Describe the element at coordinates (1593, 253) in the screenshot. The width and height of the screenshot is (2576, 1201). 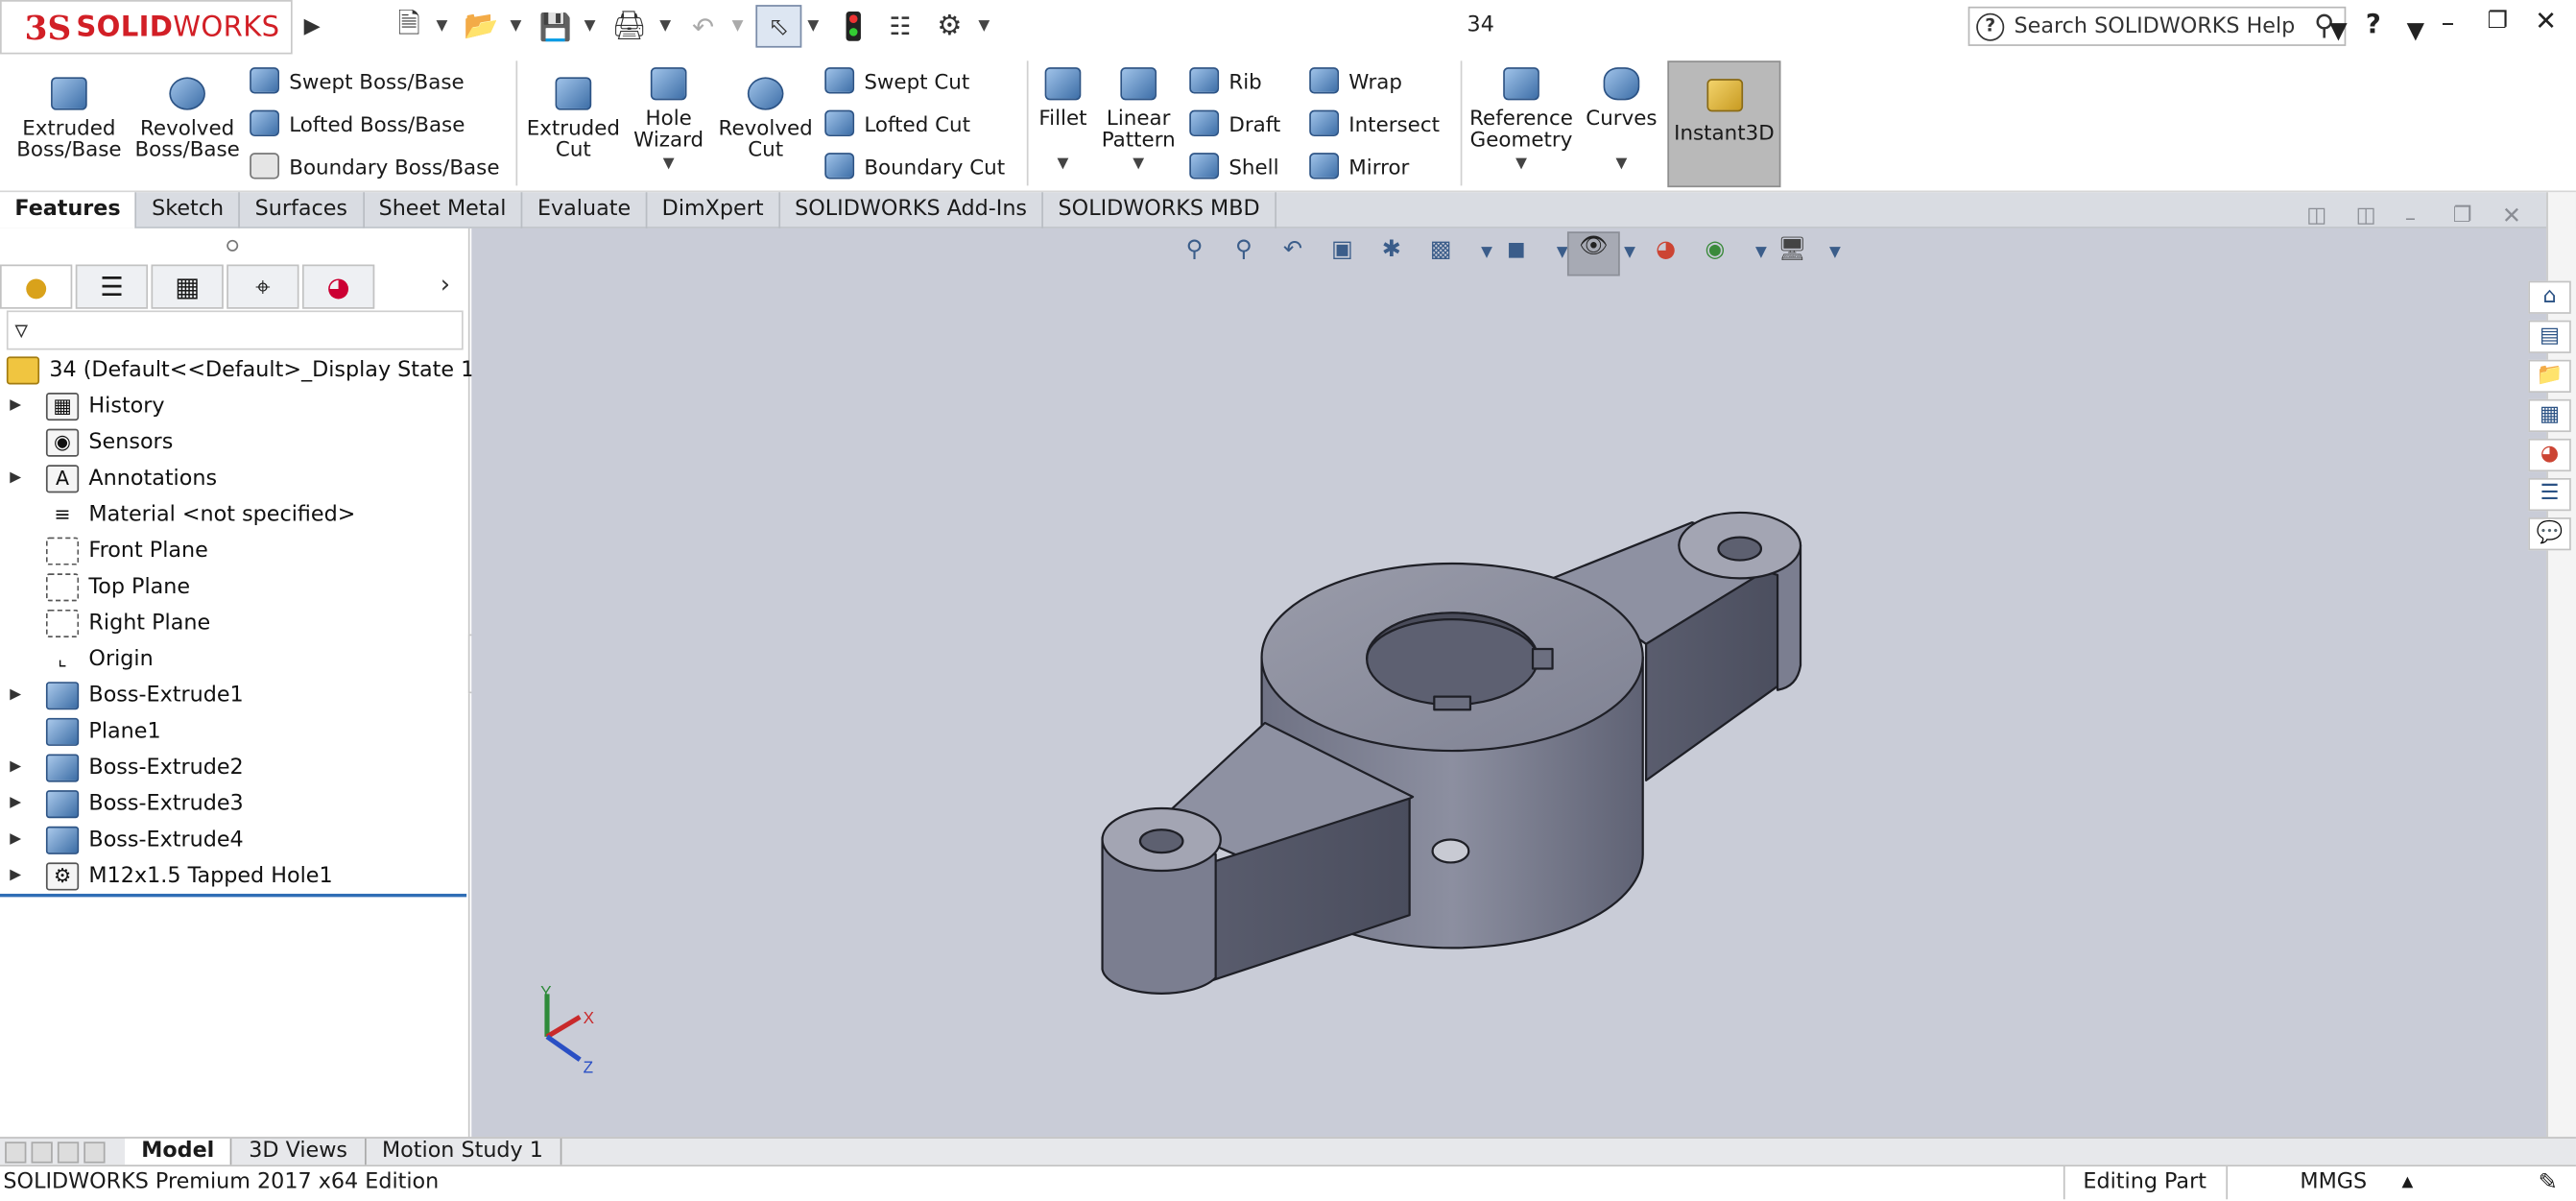
I see `hide-show-items-icon: 👁` at that location.